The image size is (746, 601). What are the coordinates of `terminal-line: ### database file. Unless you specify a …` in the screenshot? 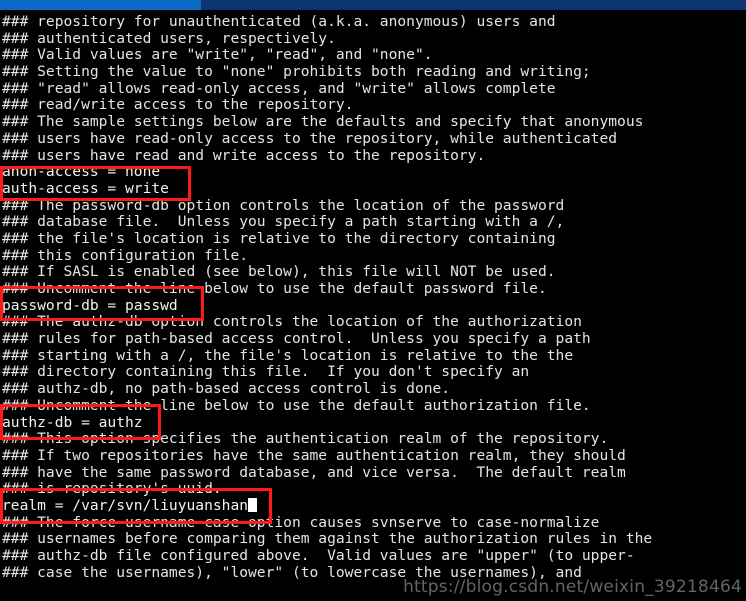 It's located at (283, 222).